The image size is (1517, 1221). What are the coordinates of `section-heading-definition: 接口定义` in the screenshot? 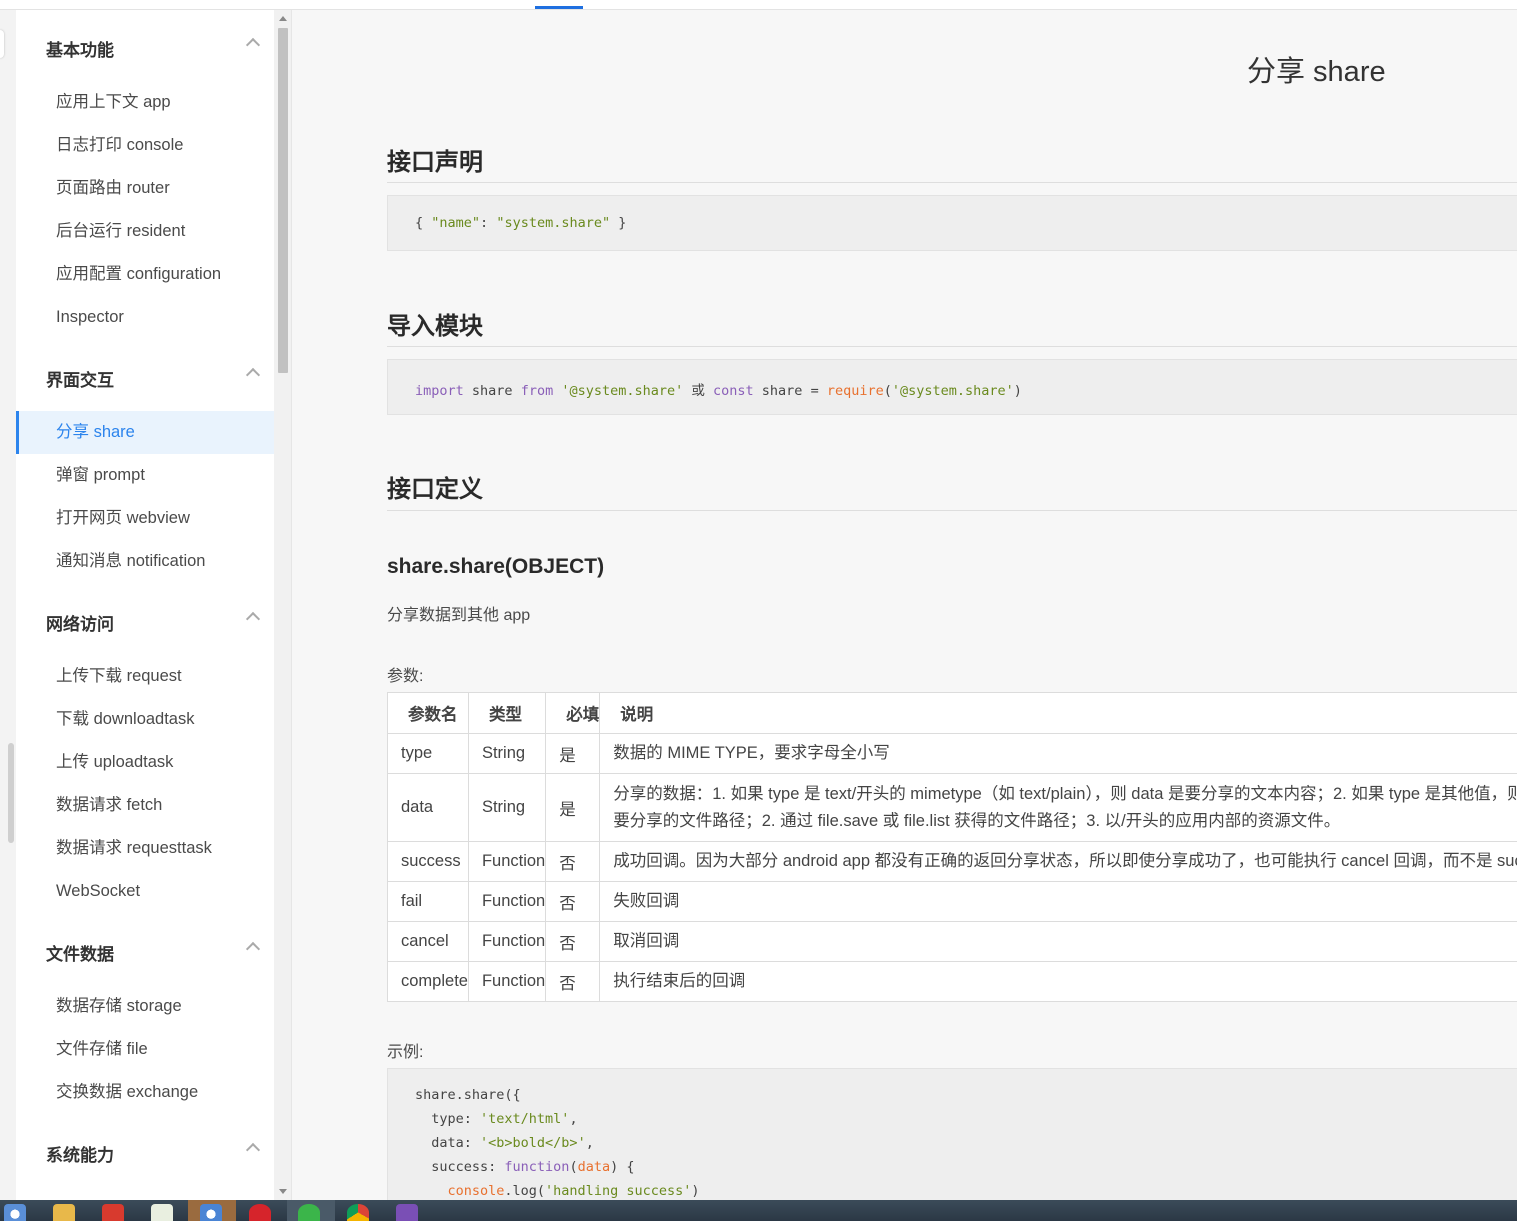 It's located at (435, 489).